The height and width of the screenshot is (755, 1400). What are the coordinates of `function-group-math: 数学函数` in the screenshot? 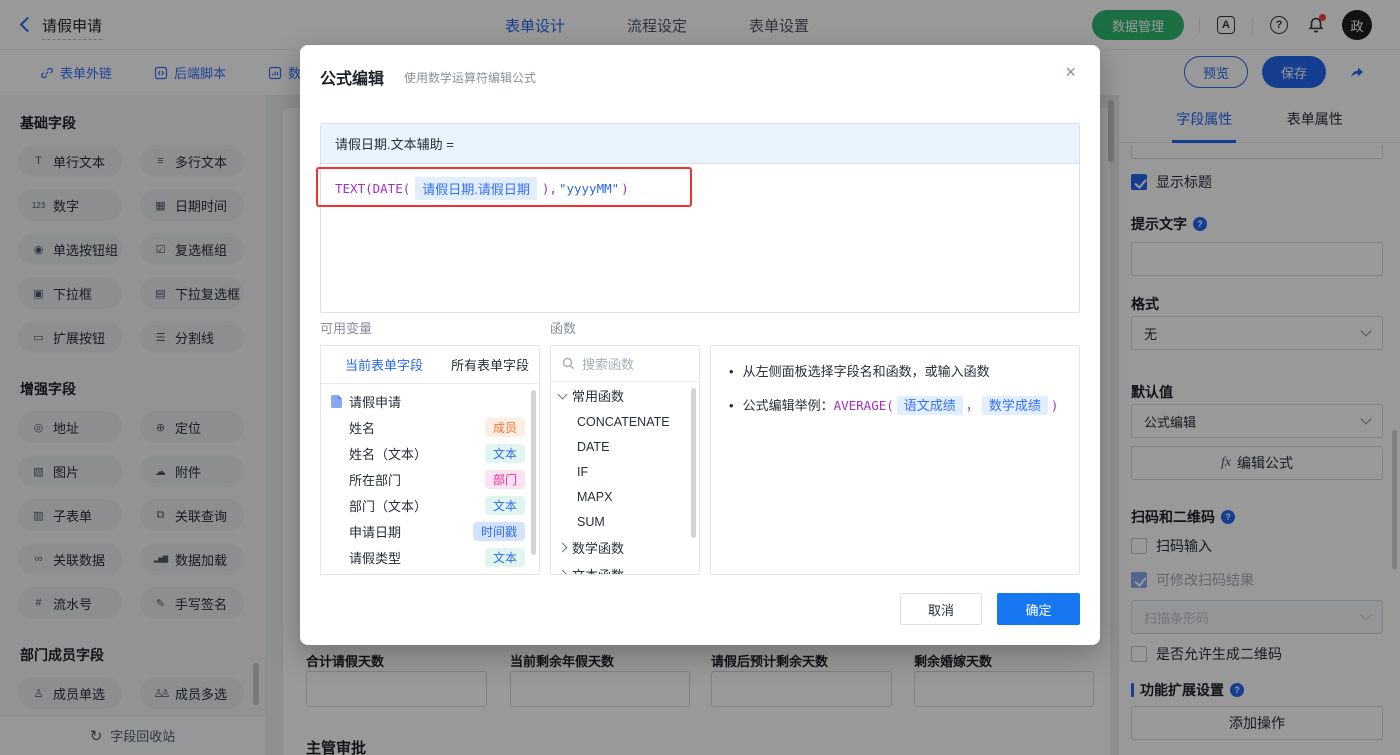 It's located at (625, 547).